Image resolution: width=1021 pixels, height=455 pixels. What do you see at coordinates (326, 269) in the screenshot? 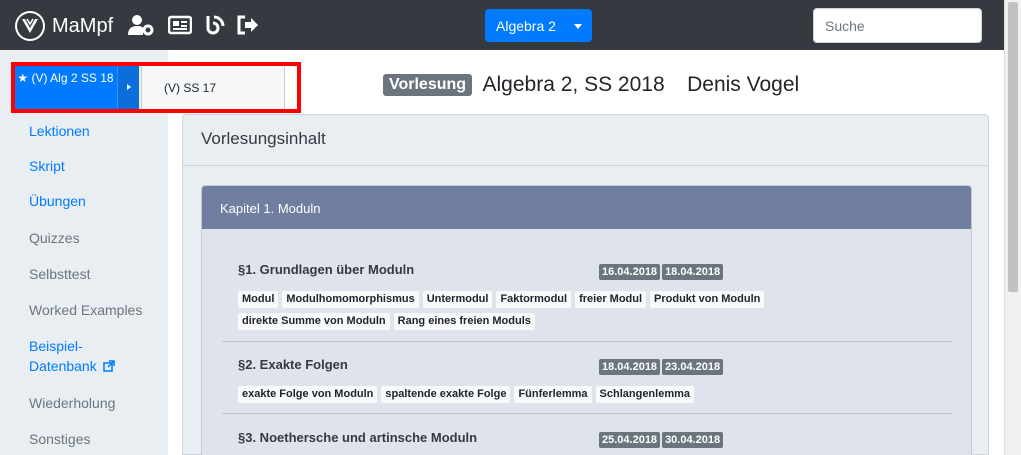
I see `section-title: §1. Grundlagen über Moduln` at bounding box center [326, 269].